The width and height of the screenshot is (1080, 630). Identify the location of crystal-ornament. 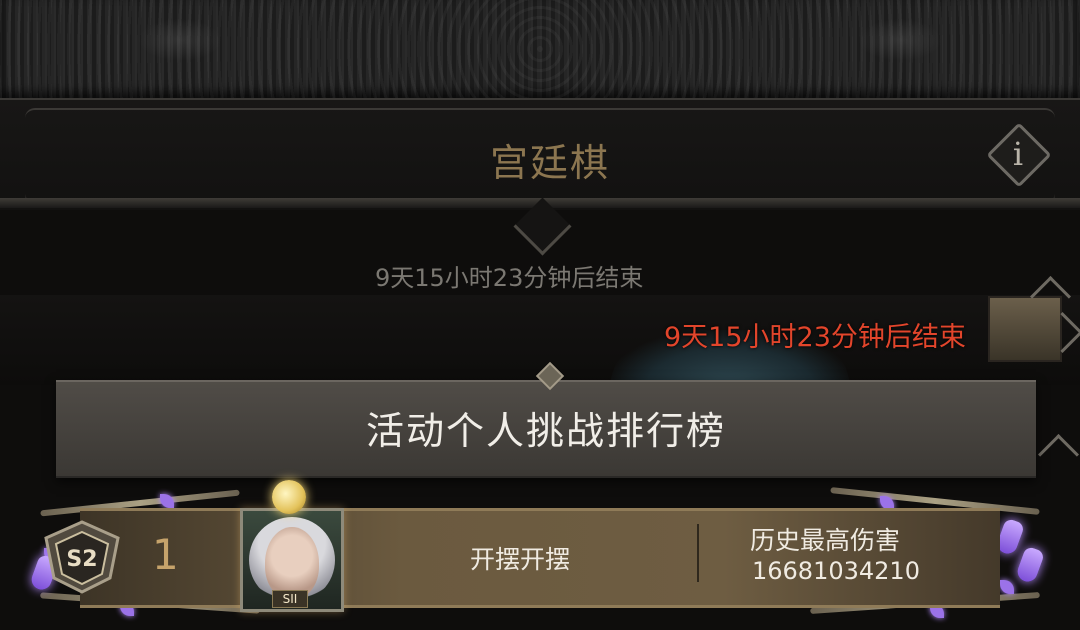
(1030, 565).